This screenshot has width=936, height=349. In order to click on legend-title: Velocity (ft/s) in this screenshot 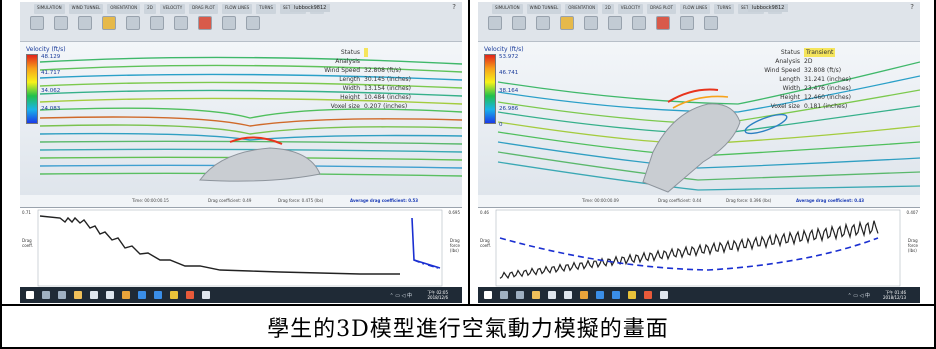, I will do `click(46, 49)`.